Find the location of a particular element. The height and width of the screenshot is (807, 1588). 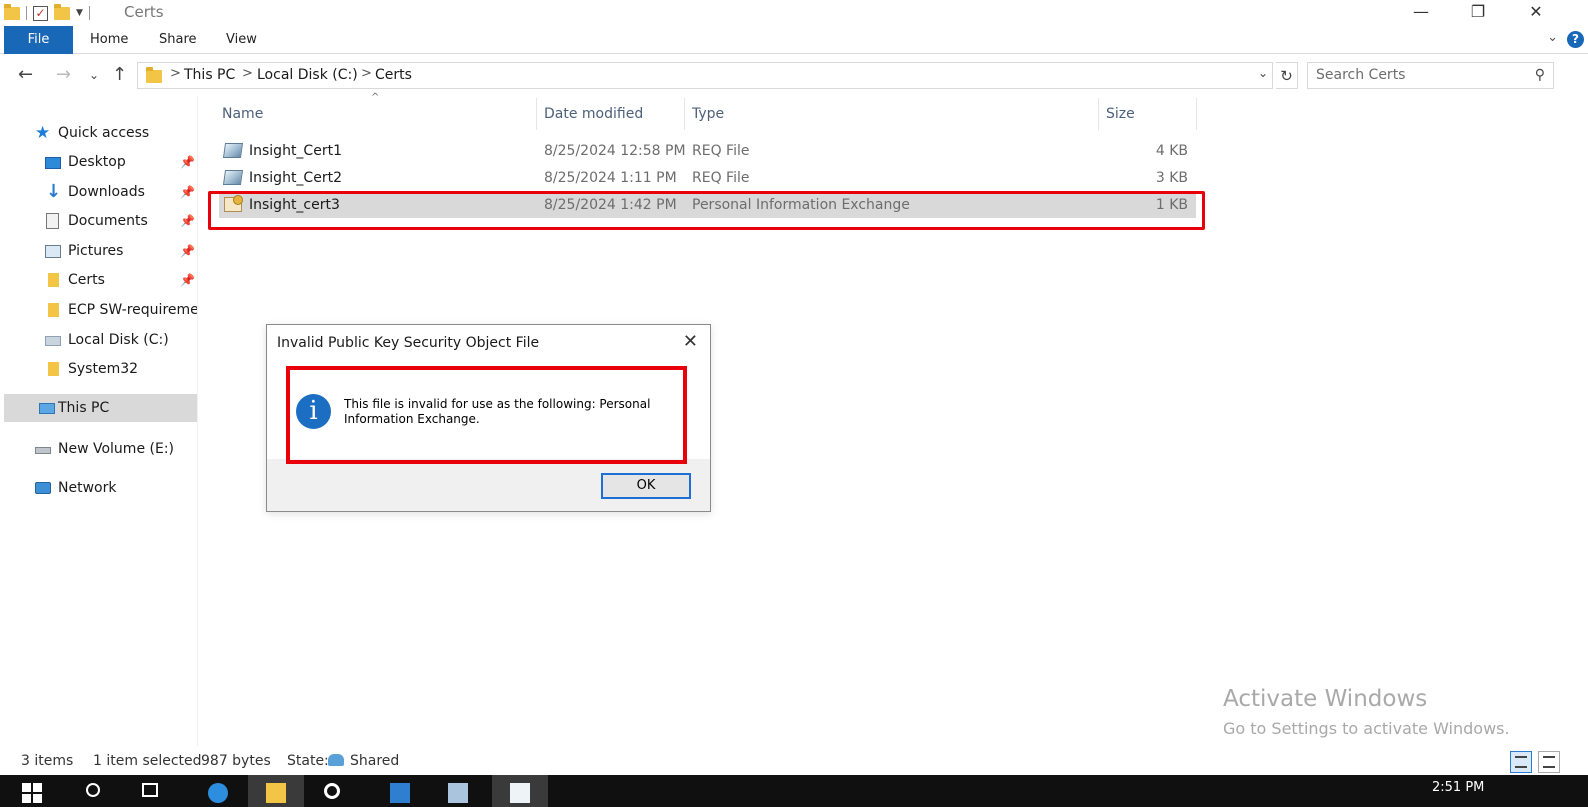

forward-arrow-icon: → is located at coordinates (63, 74).